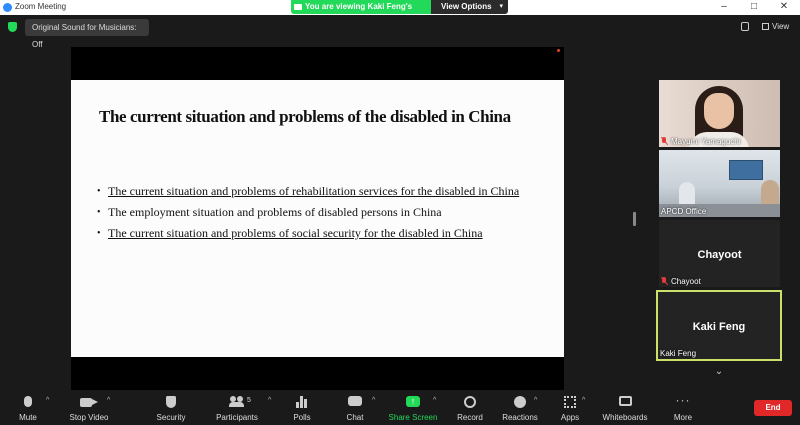 This screenshot has width=800, height=425. Describe the element at coordinates (706, 141) in the screenshot. I see `participant-name: Mayumi Yamaguchi` at that location.